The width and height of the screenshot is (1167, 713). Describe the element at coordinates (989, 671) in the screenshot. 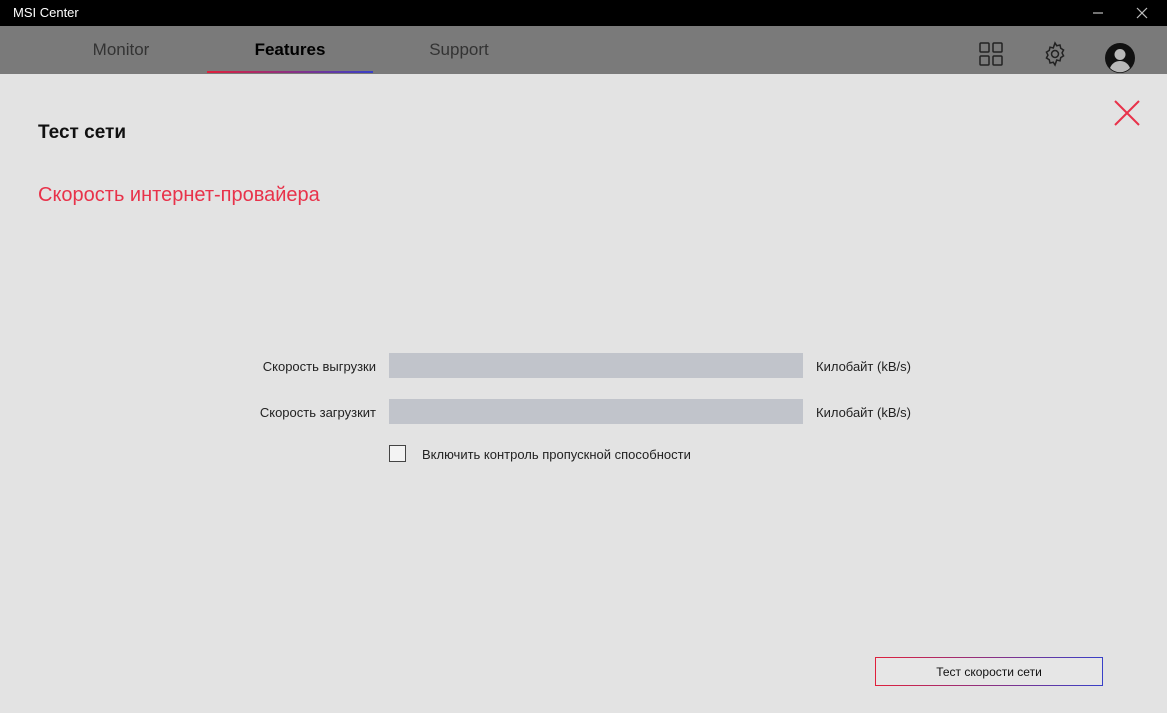

I see `network-speed-test-button: Тест скорости сети` at that location.